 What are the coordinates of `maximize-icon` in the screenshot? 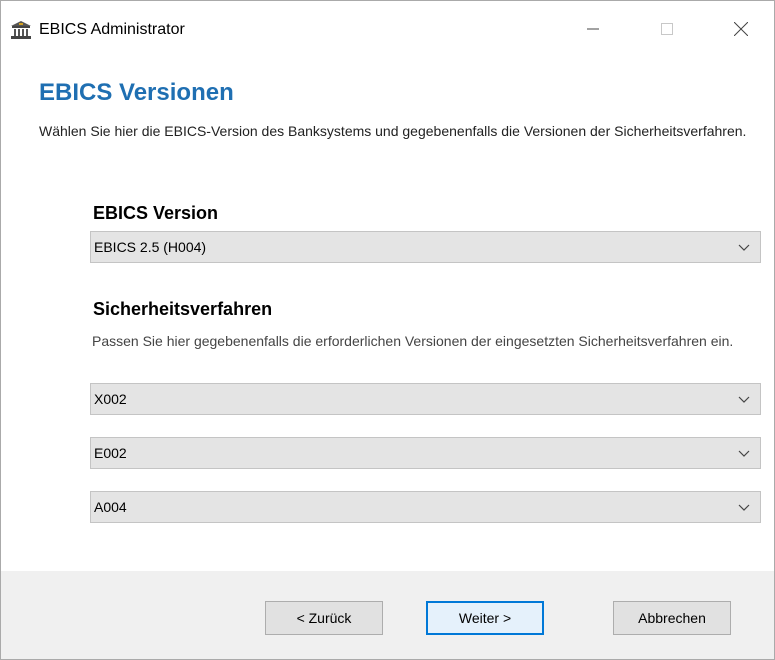 It's located at (667, 29).